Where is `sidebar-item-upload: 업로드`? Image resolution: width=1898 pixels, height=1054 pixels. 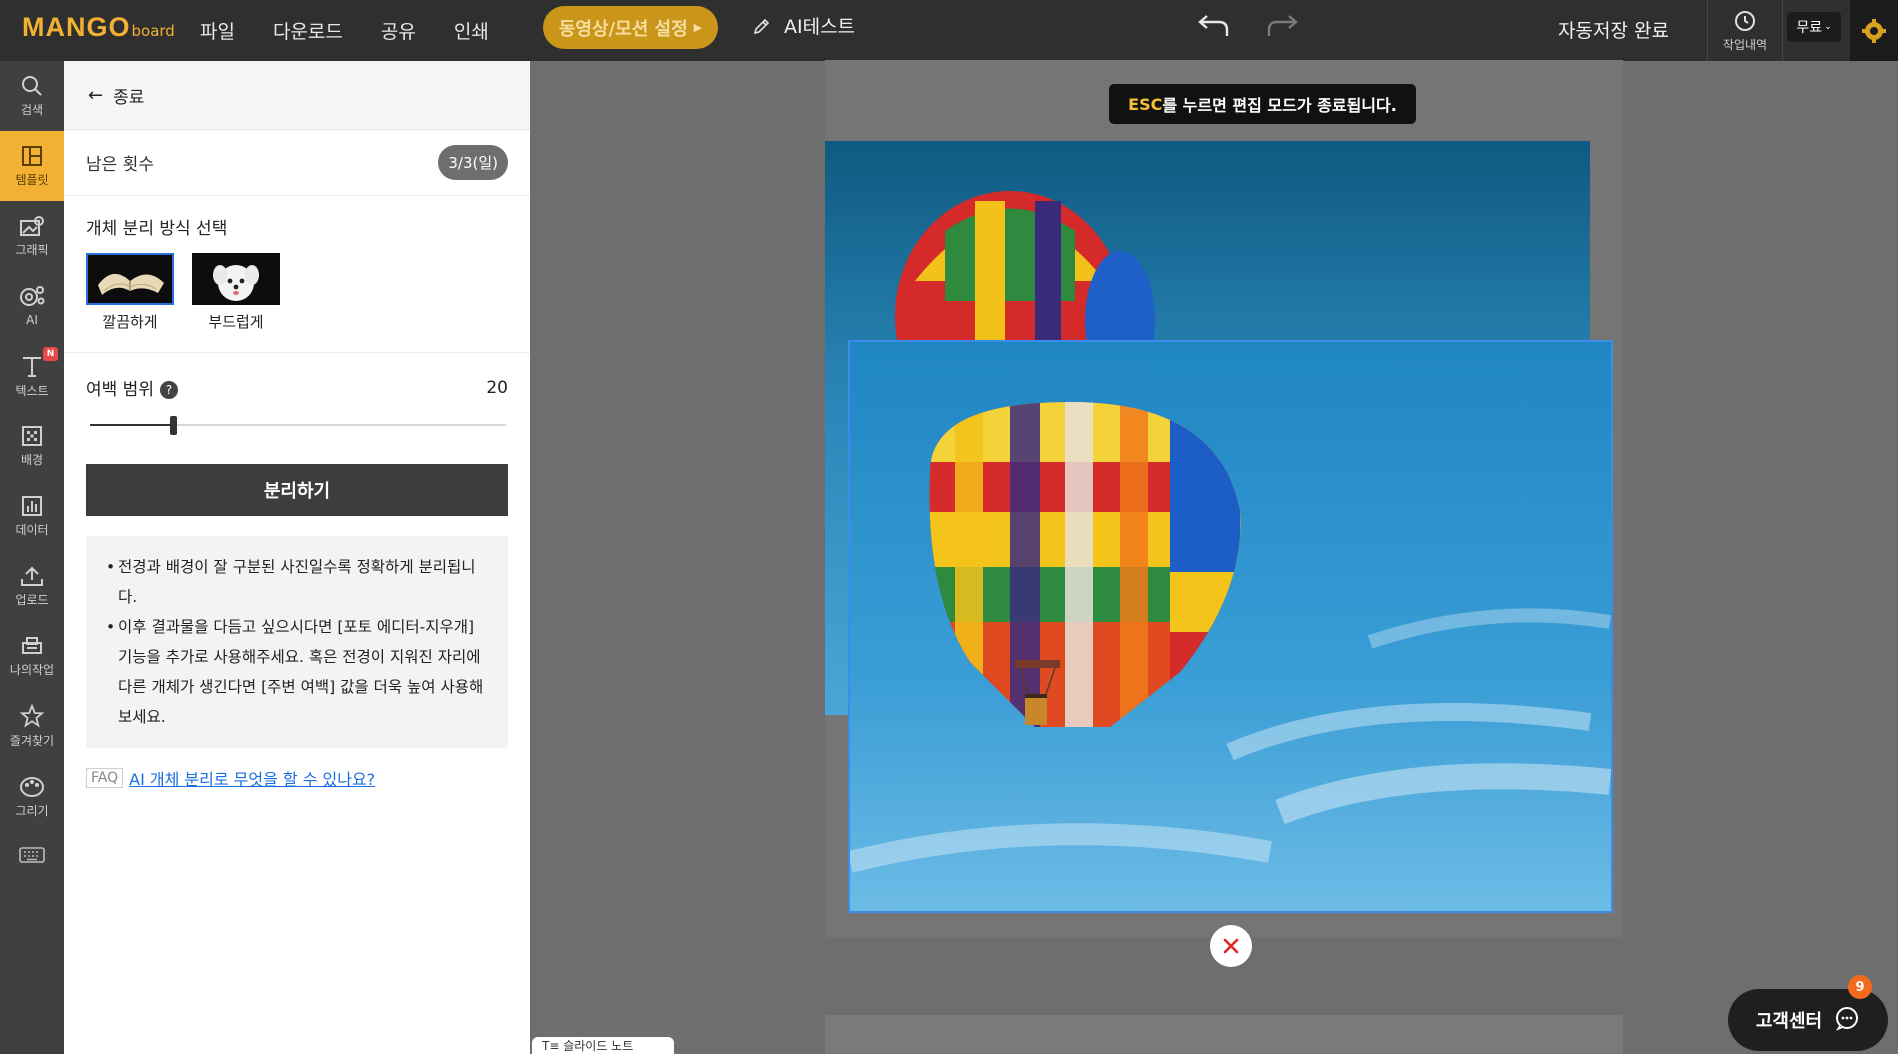
sidebar-item-upload: 업로드 is located at coordinates (32, 586).